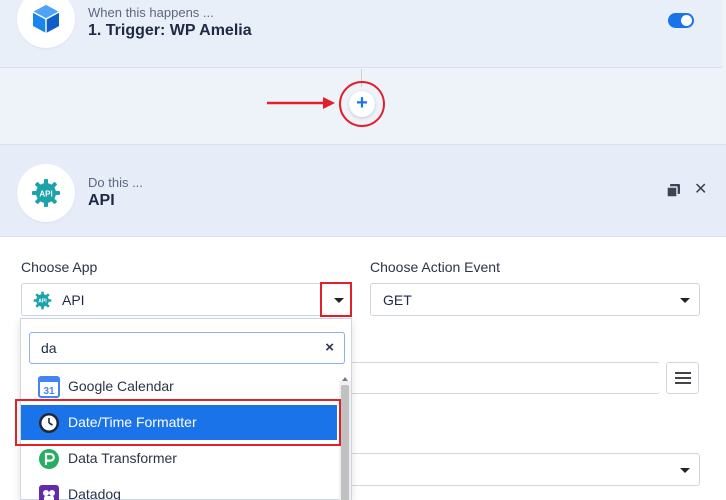 Image resolution: width=726 pixels, height=500 pixels. I want to click on choose-event-value: GET, so click(397, 300).